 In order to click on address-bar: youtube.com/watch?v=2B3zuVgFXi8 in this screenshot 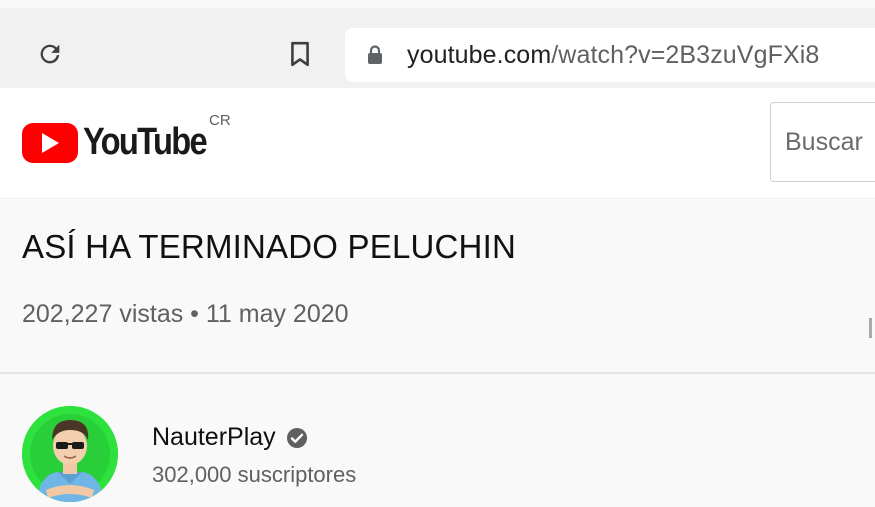, I will do `click(610, 55)`.